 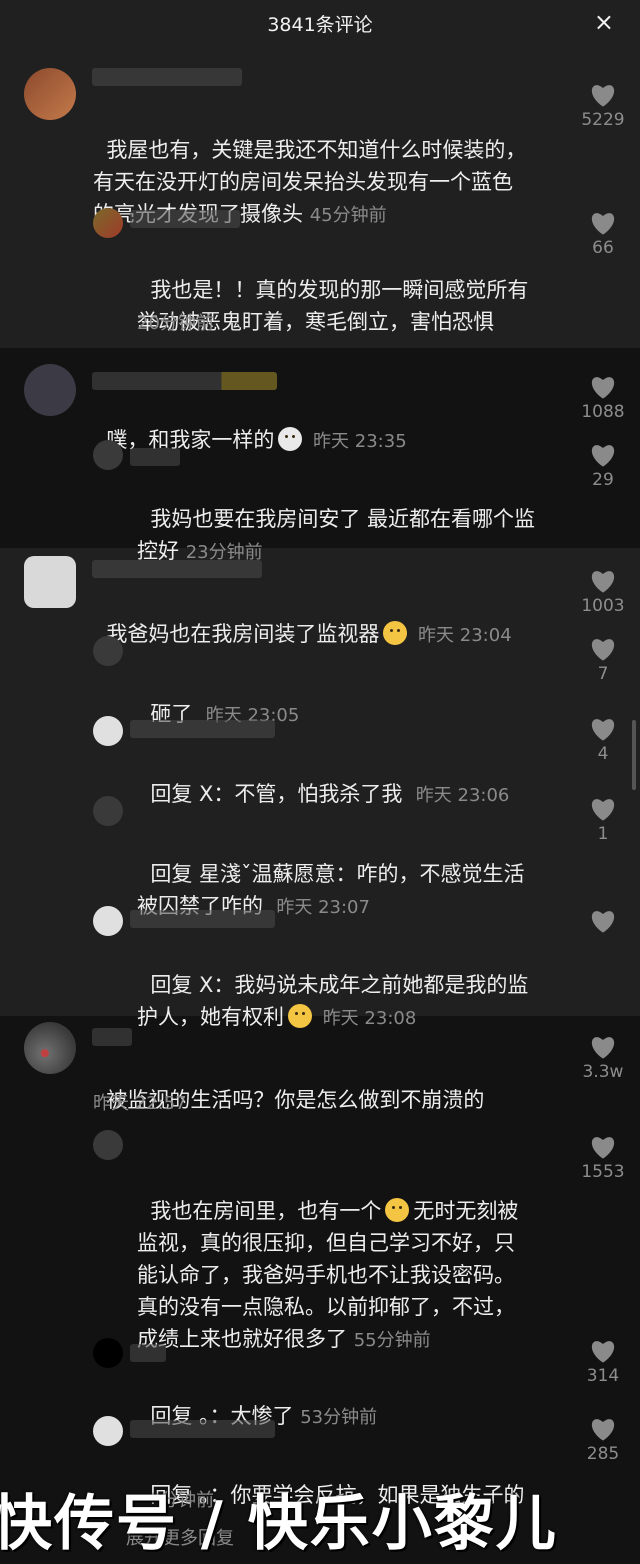 I want to click on comment-time: 昨天 23:06, so click(x=462, y=795).